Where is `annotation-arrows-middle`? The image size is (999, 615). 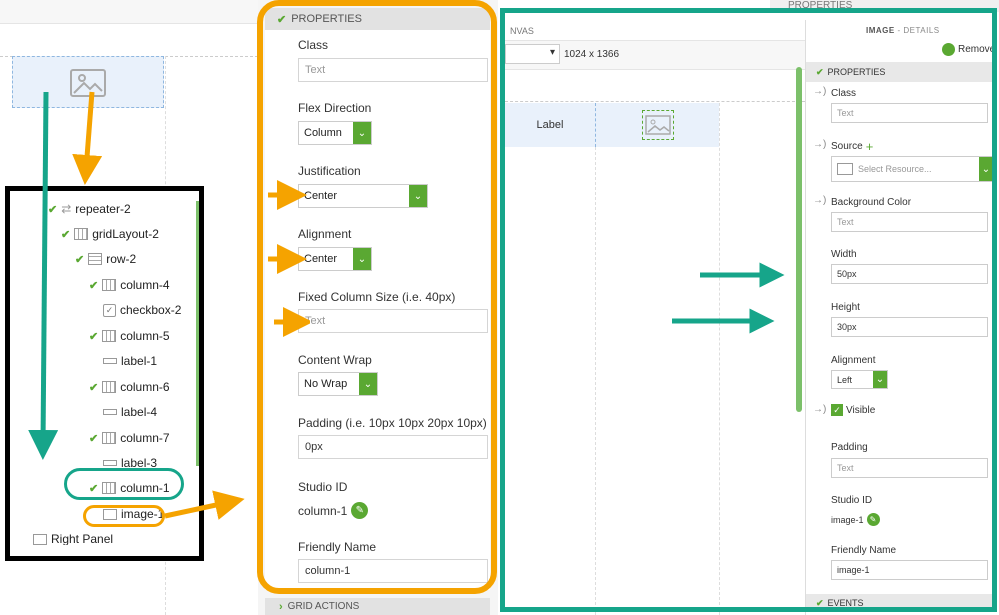 annotation-arrows-middle is located at coordinates (289, 258).